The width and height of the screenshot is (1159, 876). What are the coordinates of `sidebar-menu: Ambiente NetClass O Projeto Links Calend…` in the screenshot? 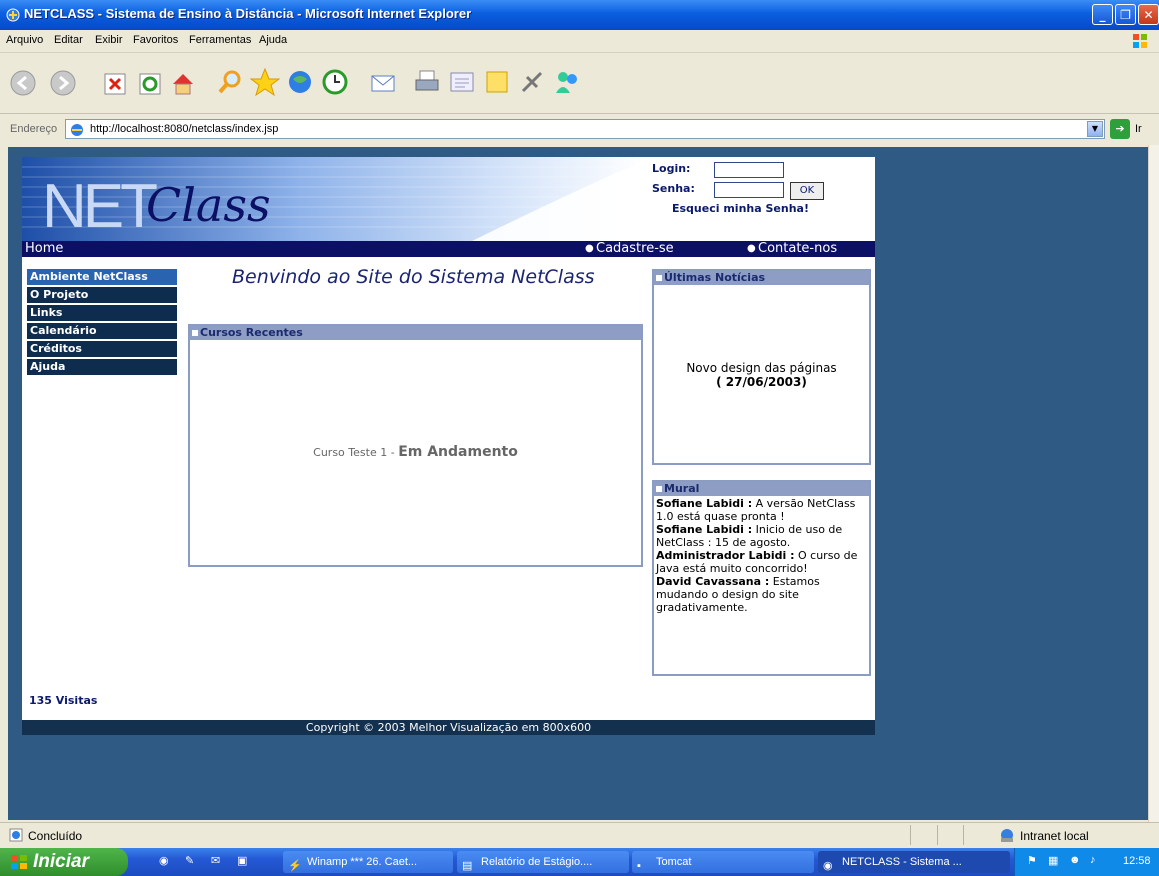 It's located at (102, 323).